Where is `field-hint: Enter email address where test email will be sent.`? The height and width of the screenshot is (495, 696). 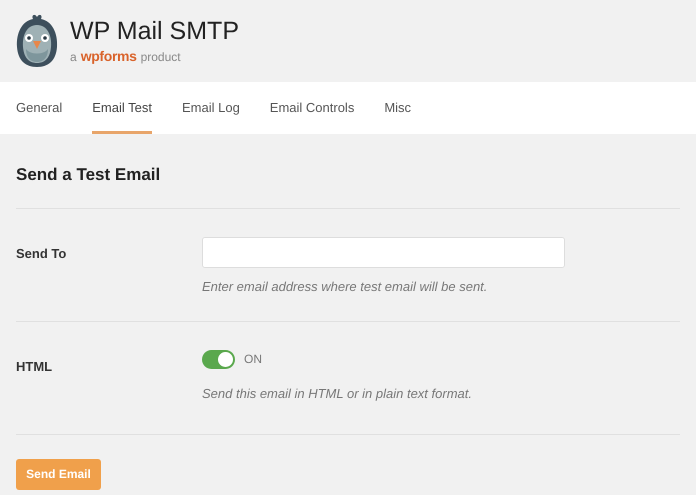 field-hint: Enter email address where test email will be sent. is located at coordinates (345, 287).